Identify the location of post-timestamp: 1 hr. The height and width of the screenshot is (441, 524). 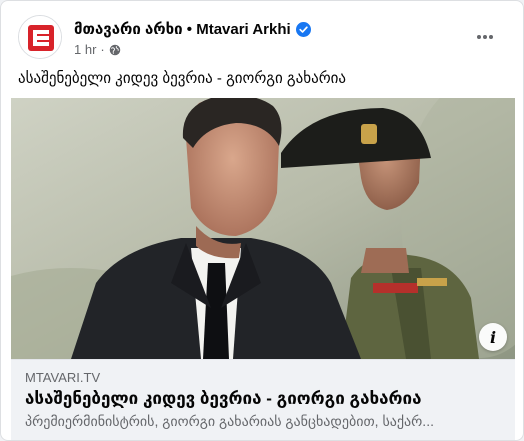
(85, 49).